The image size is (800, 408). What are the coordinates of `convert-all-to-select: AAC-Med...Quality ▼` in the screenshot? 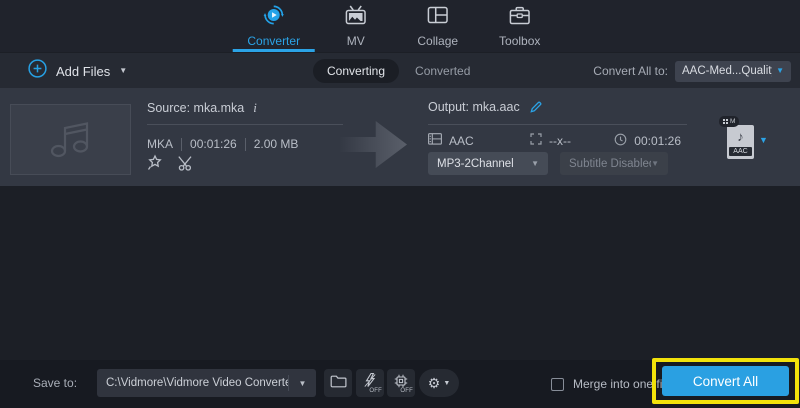 It's located at (733, 71).